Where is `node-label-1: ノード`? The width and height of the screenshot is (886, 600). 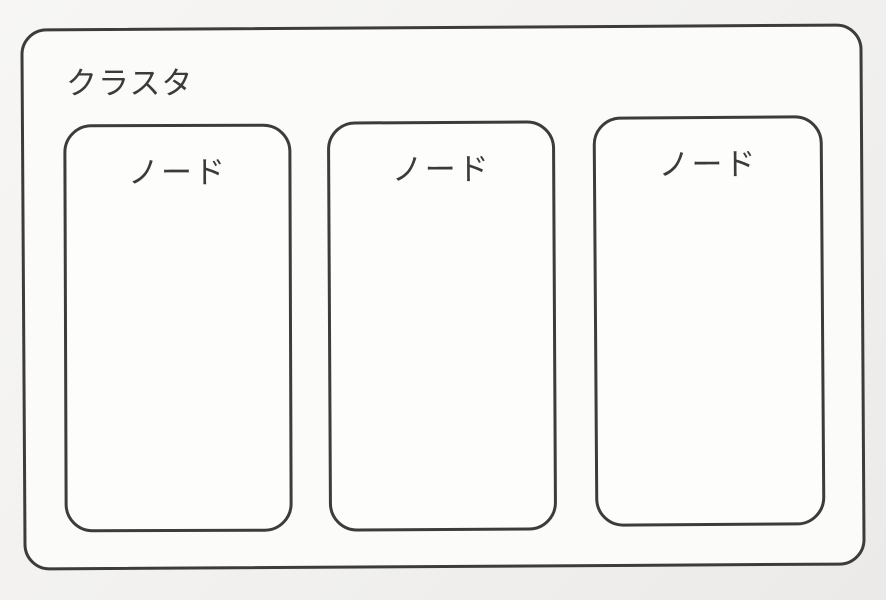 node-label-1: ノード is located at coordinates (177, 173).